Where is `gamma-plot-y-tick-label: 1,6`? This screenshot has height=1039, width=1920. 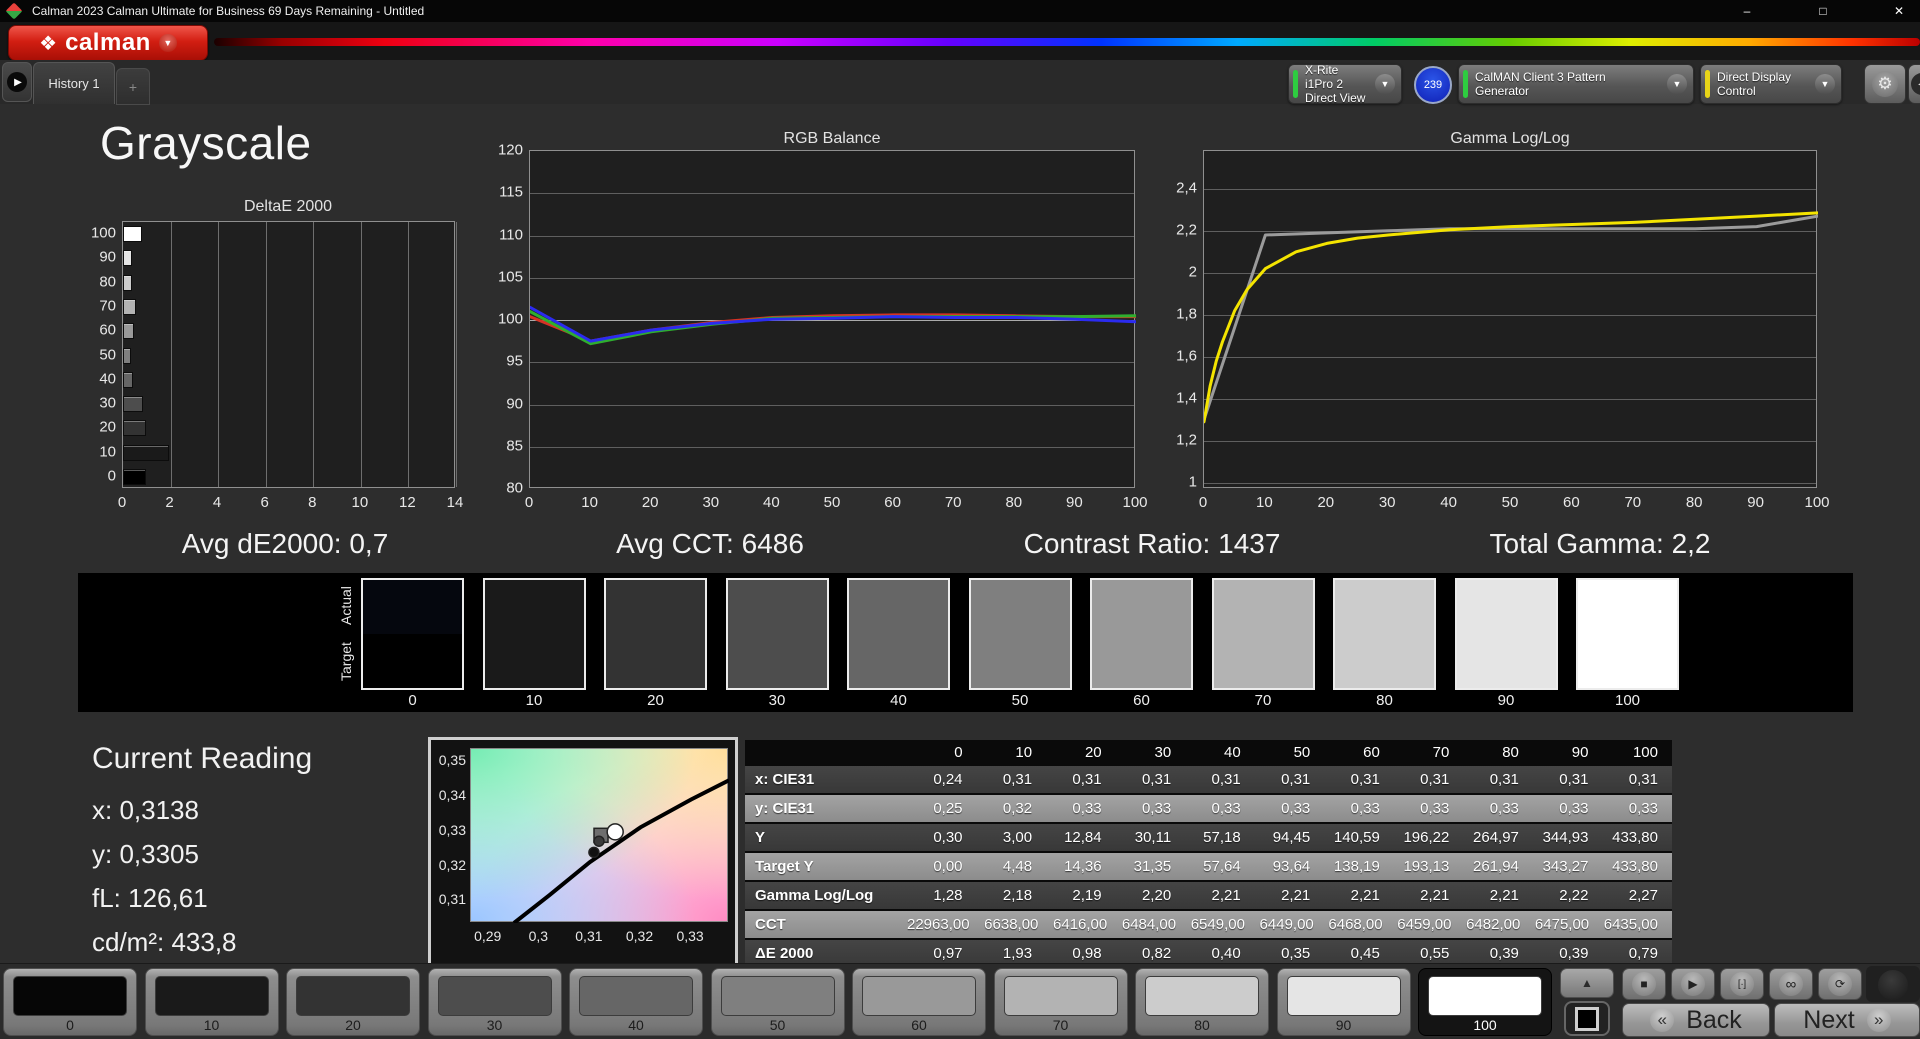 gamma-plot-y-tick-label: 1,6 is located at coordinates (1186, 356).